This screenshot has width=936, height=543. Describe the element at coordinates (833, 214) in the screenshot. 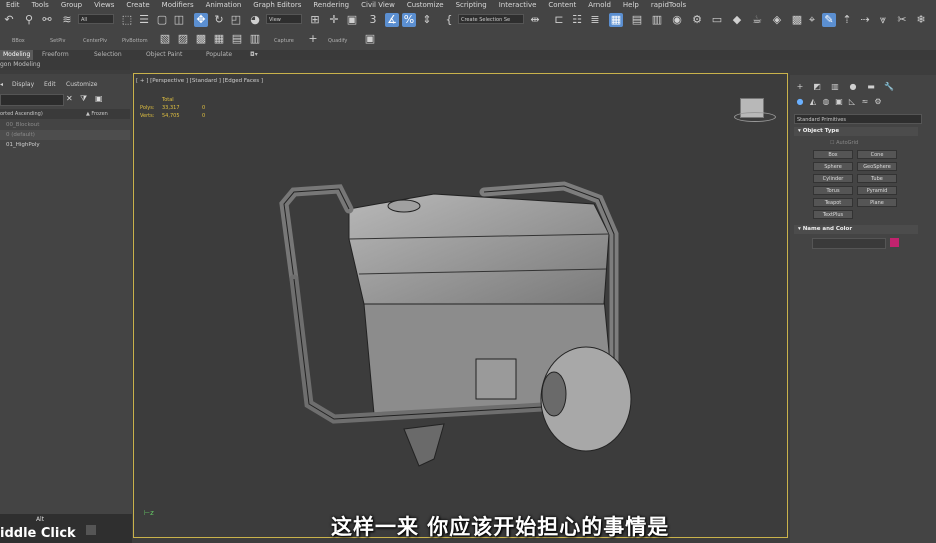

I see `textplus-button: TextPlus` at that location.